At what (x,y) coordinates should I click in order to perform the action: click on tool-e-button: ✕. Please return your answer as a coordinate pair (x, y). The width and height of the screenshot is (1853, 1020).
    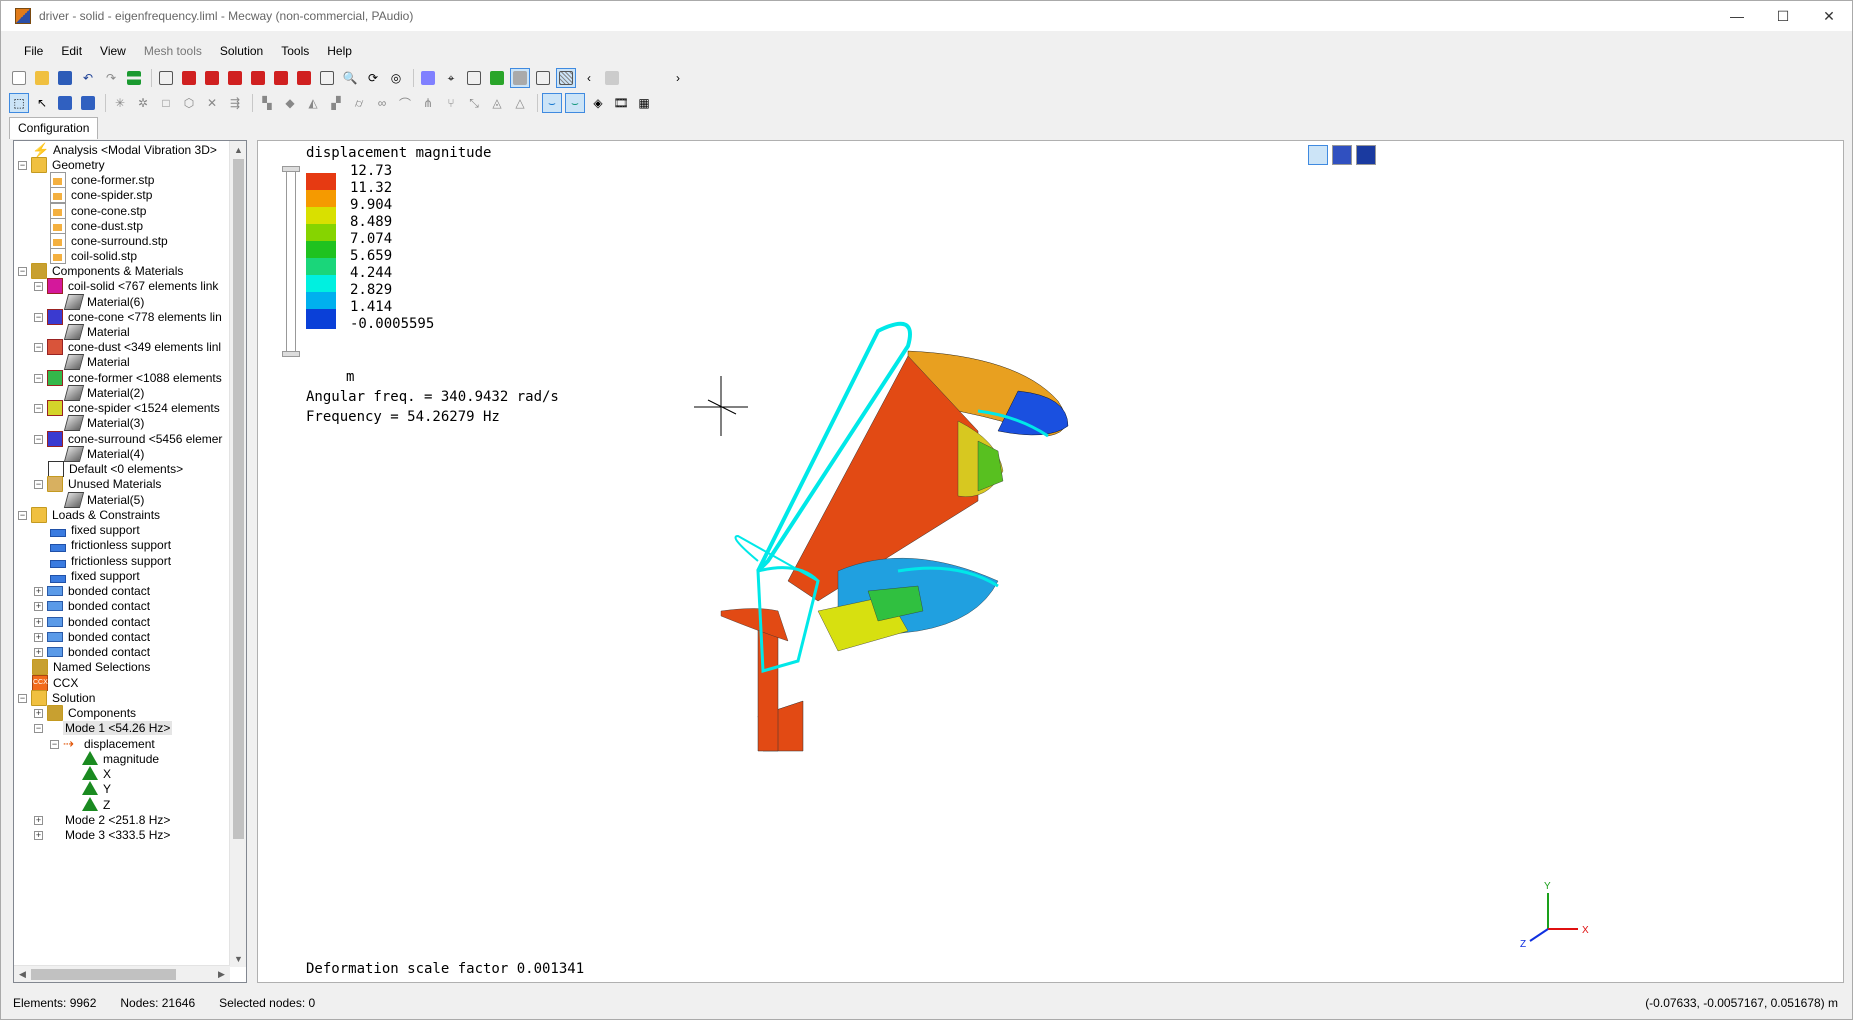
    Looking at the image, I should click on (212, 103).